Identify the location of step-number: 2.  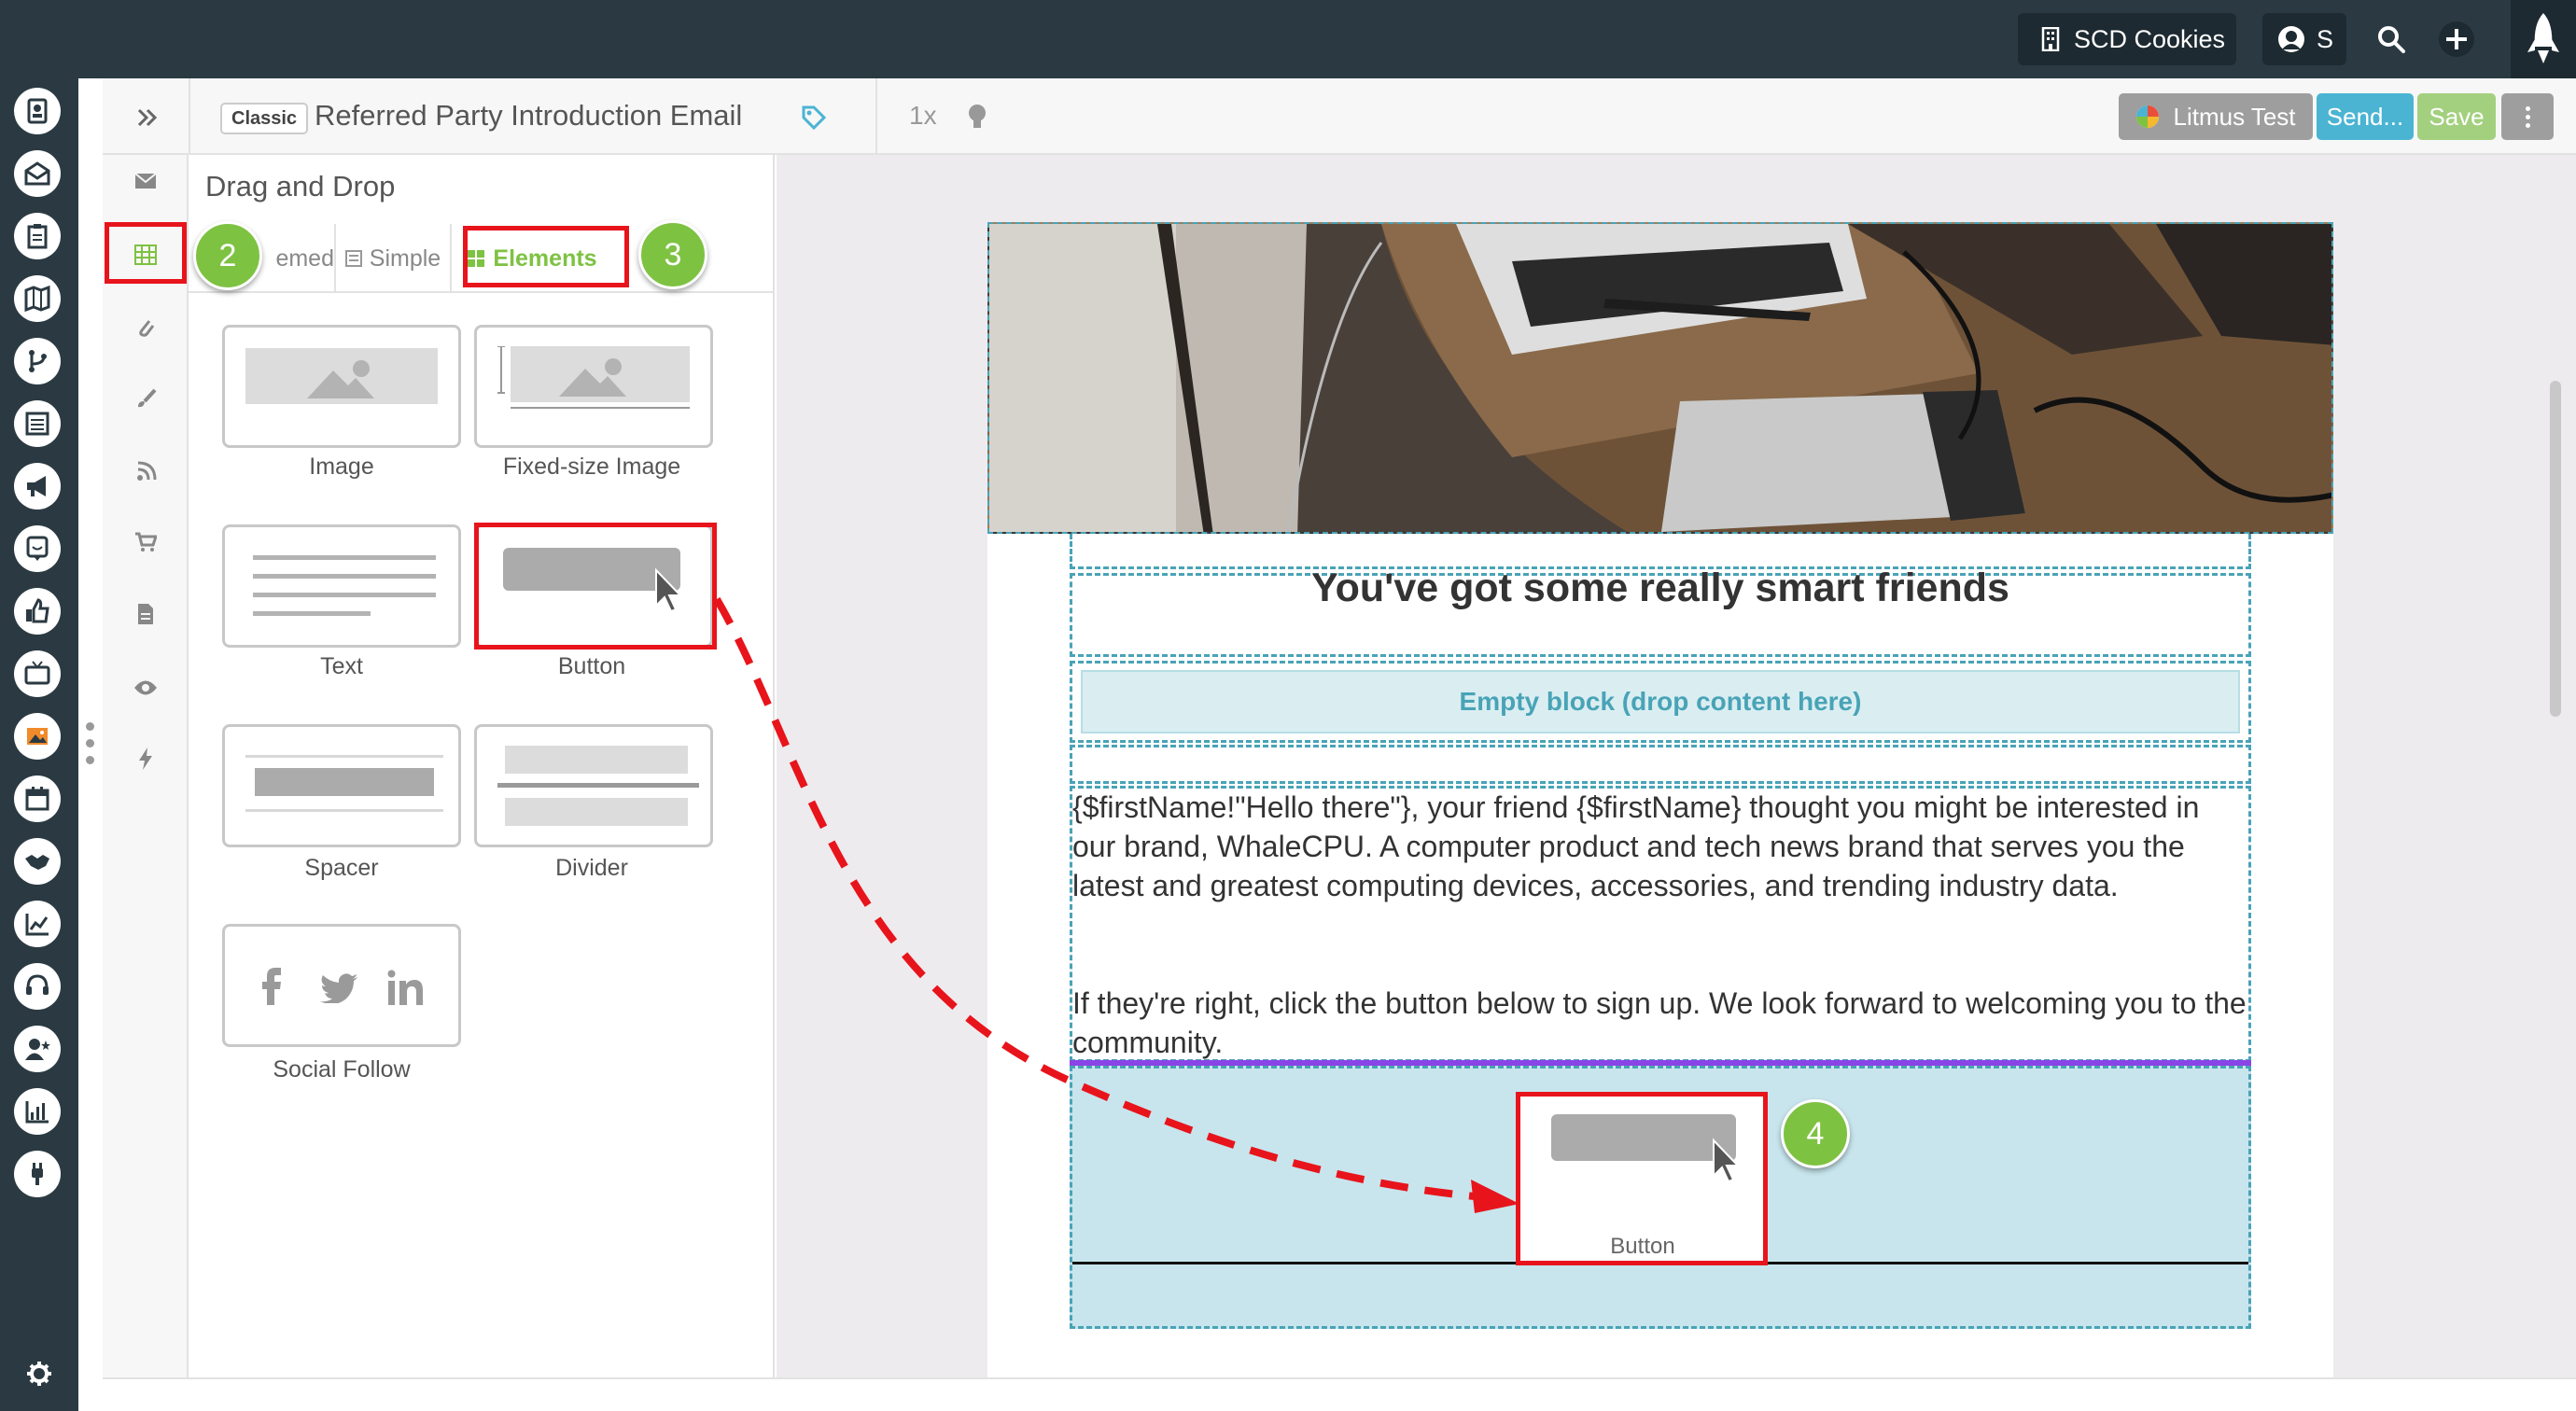
(227, 255).